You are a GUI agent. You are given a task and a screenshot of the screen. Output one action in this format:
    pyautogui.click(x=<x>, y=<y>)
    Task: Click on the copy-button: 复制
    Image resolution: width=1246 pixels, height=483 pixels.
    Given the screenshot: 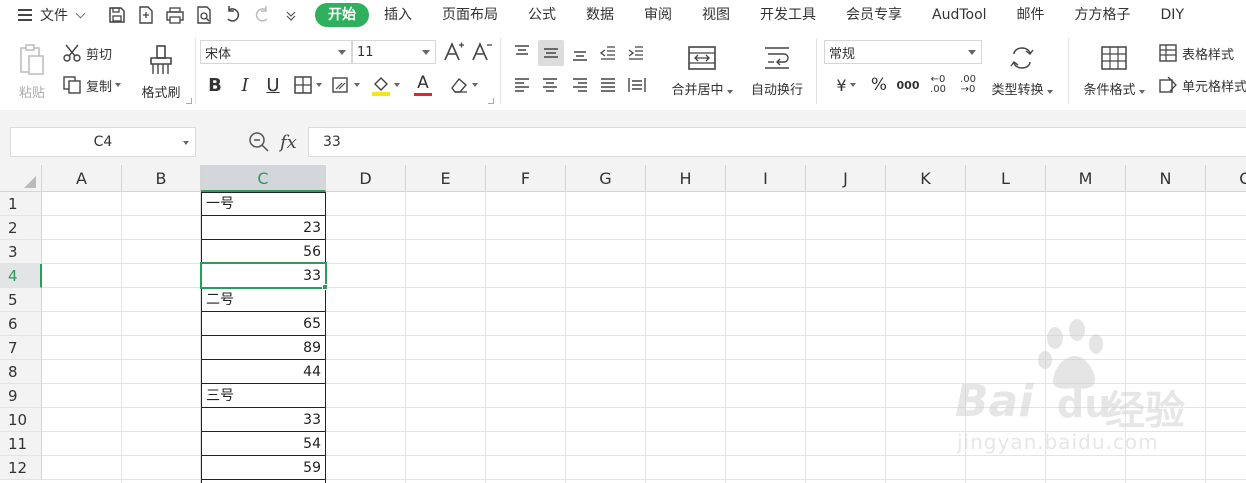 What is the action you would take?
    pyautogui.click(x=92, y=85)
    